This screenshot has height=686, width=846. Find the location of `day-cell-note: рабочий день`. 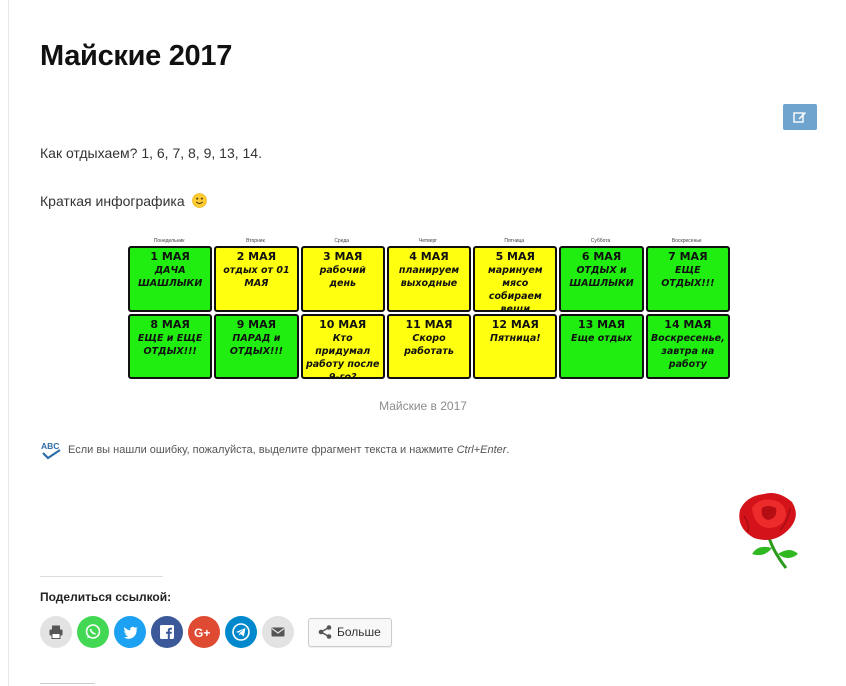

day-cell-note: рабочий день is located at coordinates (342, 277).